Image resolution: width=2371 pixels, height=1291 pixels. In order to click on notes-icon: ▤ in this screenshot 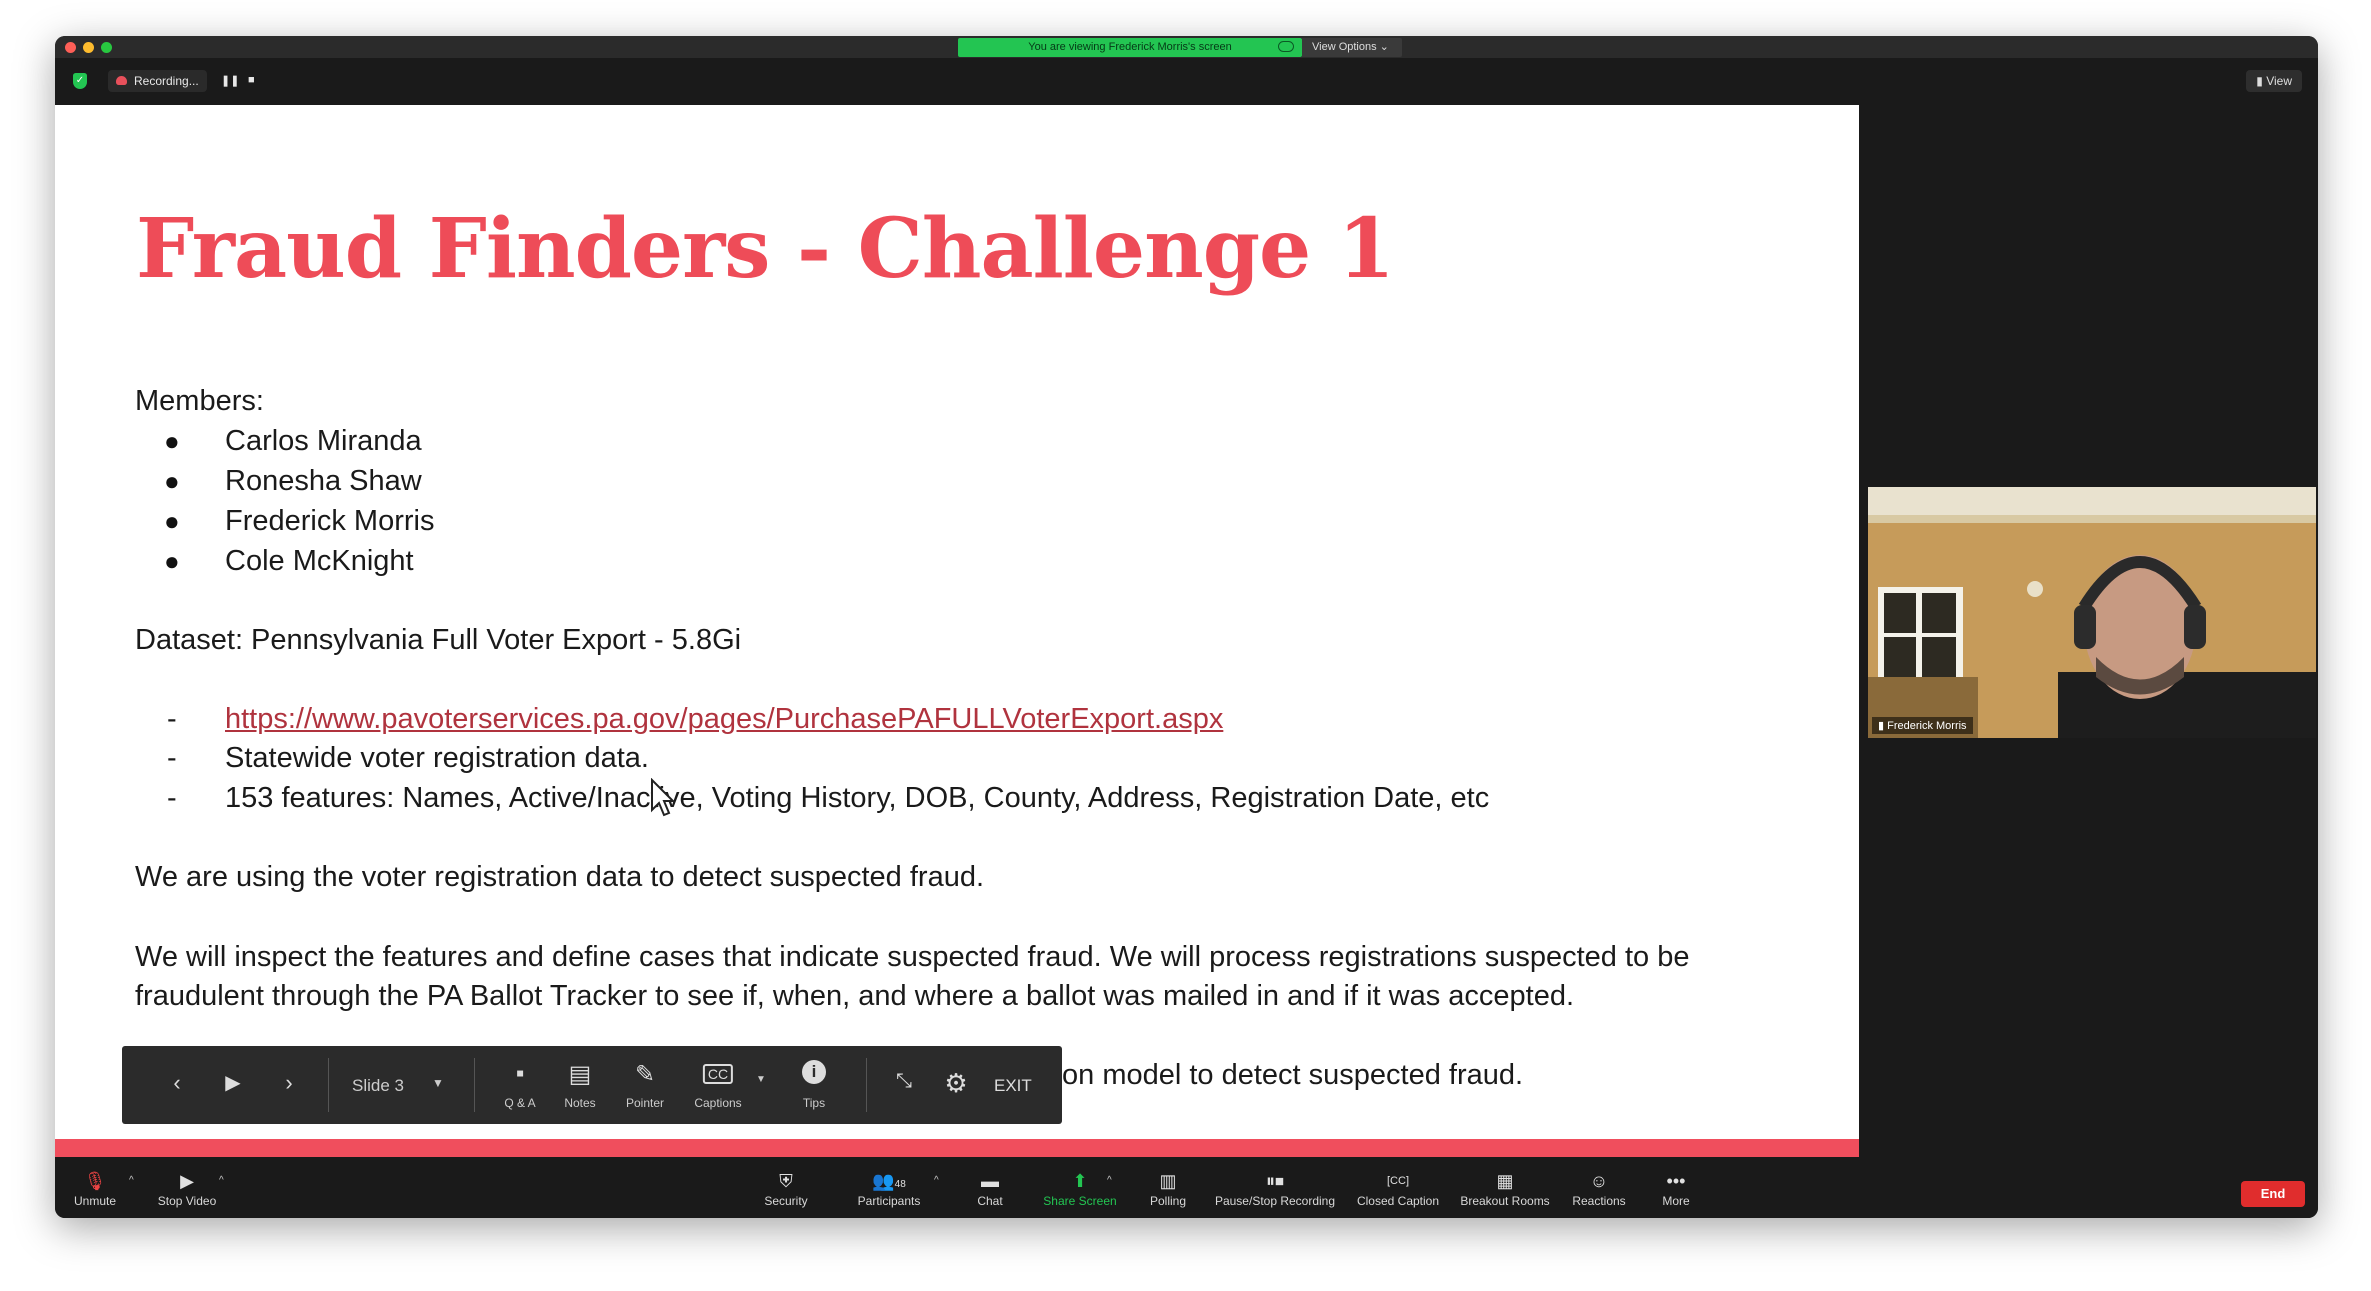, I will do `click(580, 1074)`.